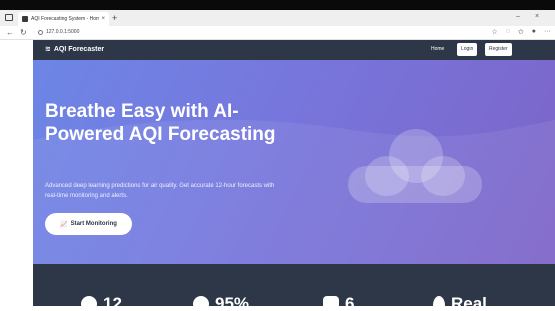 The width and height of the screenshot is (555, 311). I want to click on stat-item: 12, so click(101, 300).